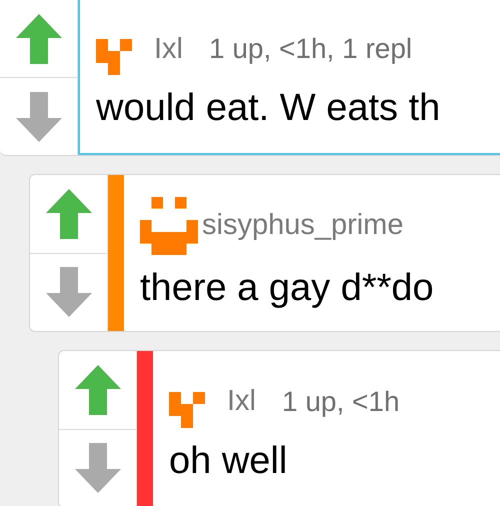  What do you see at coordinates (310, 49) in the screenshot?
I see `comment-meta: 1 up, <1h, 1 repl` at bounding box center [310, 49].